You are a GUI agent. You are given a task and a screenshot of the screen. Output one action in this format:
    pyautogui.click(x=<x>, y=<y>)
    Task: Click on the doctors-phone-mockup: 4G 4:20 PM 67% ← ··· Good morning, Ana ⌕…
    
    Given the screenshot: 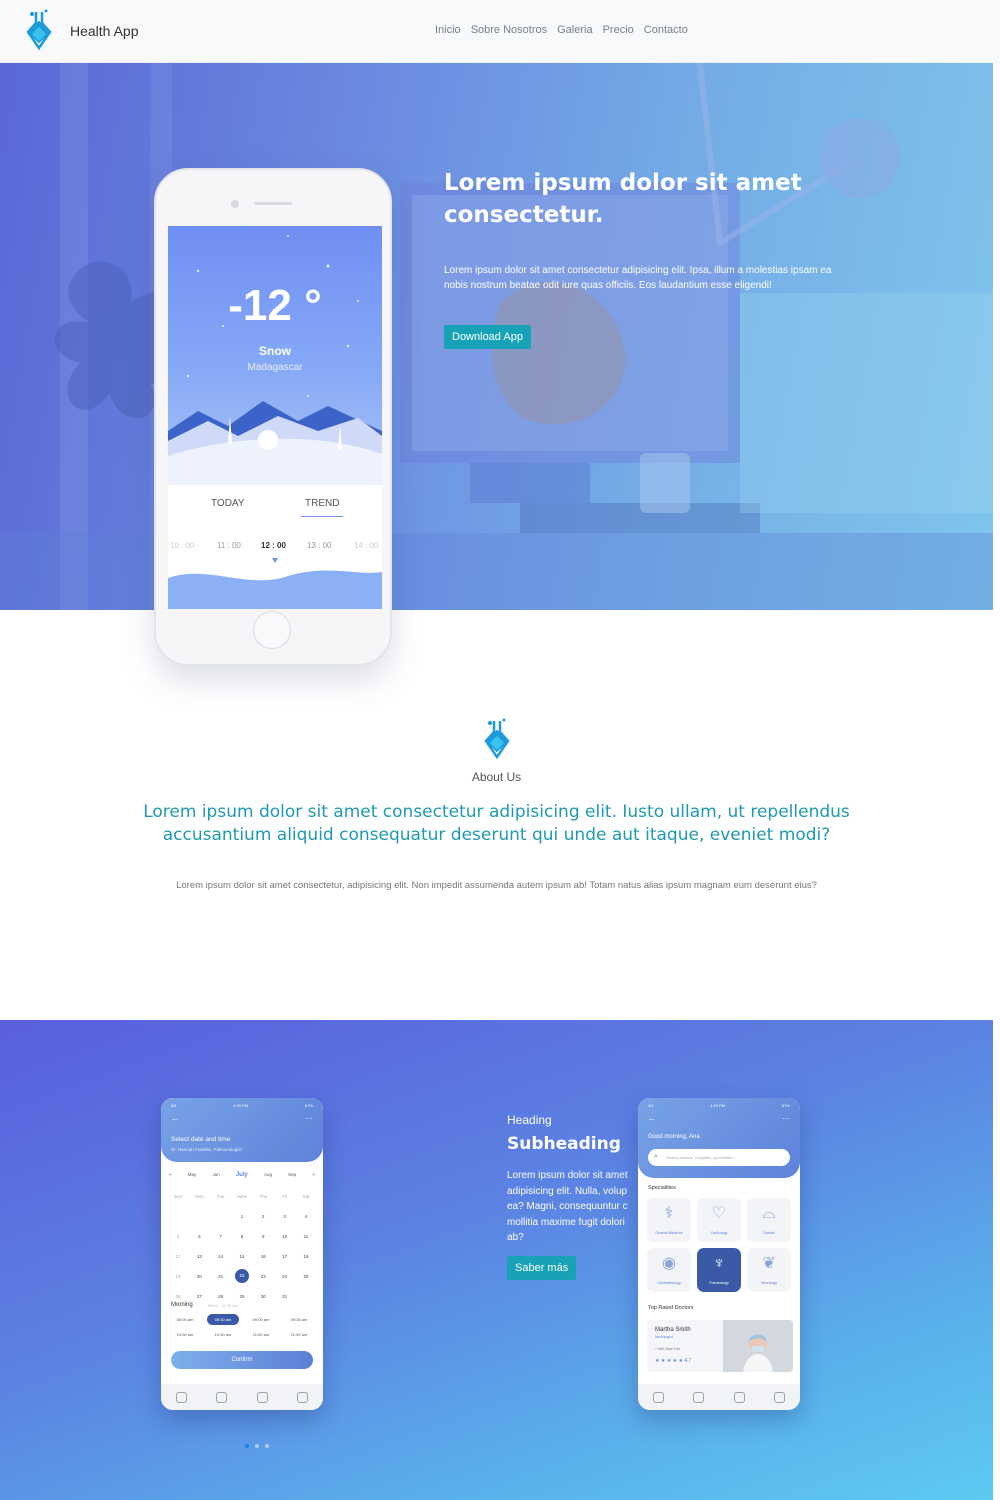 What is the action you would take?
    pyautogui.click(x=719, y=1254)
    